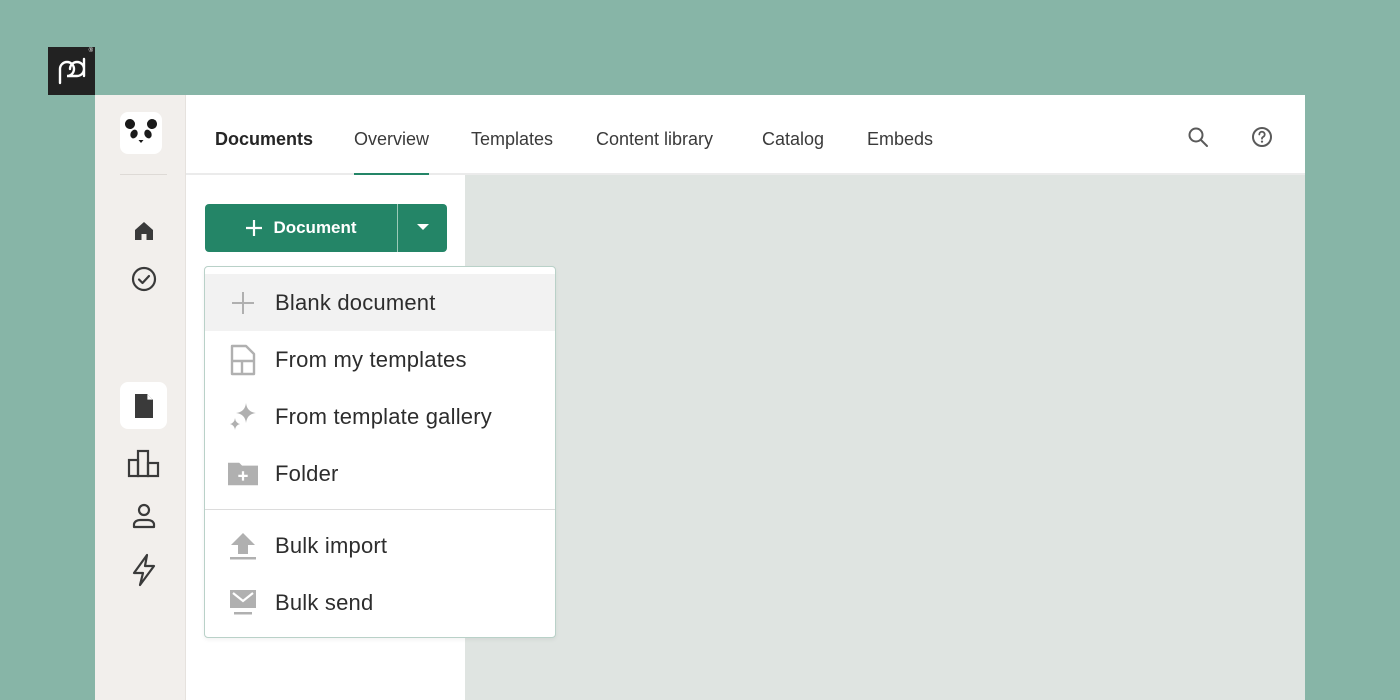  Describe the element at coordinates (264, 139) in the screenshot. I see `page-title: Documents` at that location.